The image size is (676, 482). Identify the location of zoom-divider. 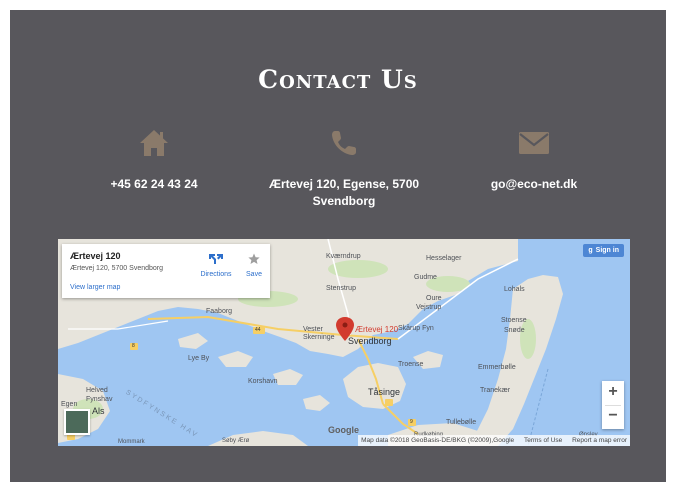
(613, 405).